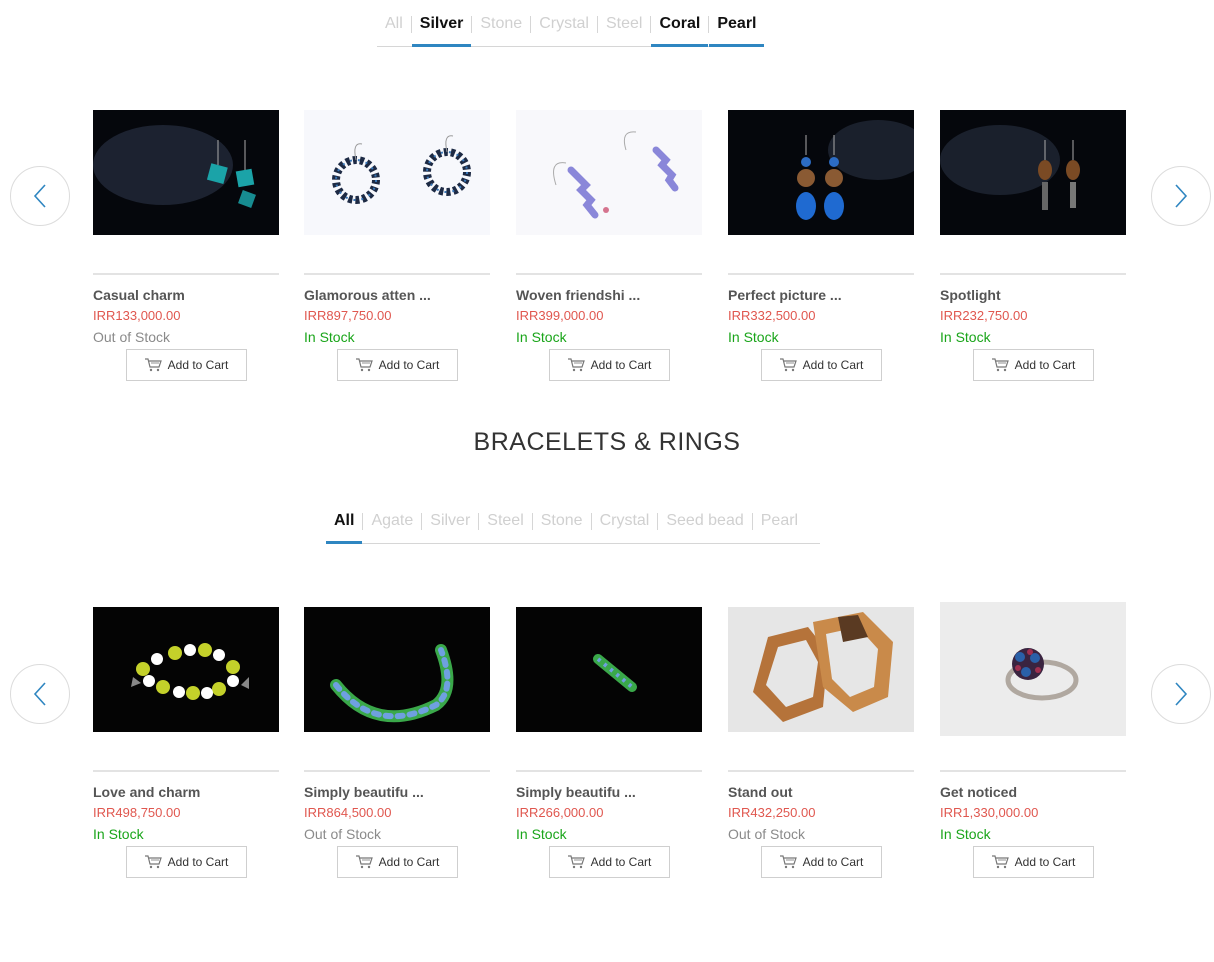 Image resolution: width=1214 pixels, height=962 pixels. I want to click on earrings-prev-button, so click(40, 196).